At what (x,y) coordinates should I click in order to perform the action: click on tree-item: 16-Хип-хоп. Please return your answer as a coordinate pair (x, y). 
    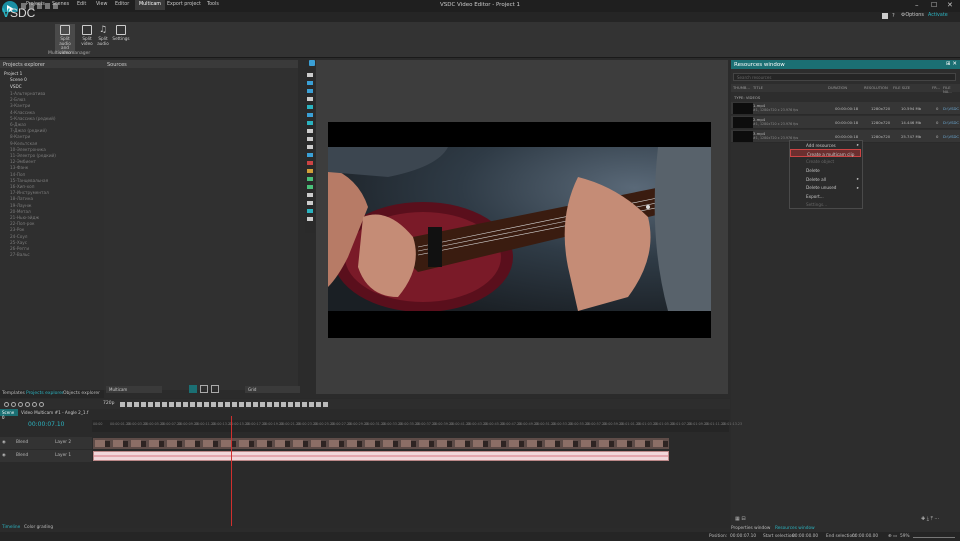
    Looking at the image, I should click on (22, 186).